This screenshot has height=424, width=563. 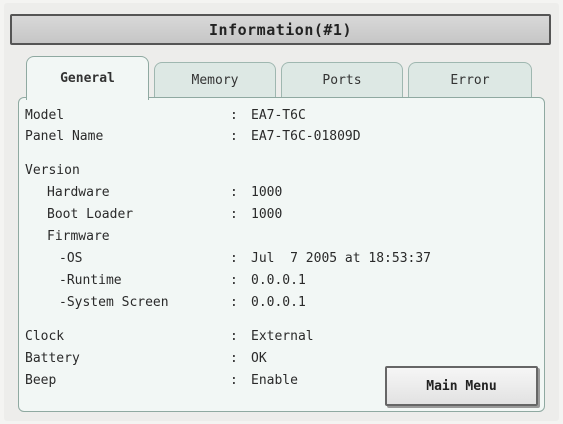 What do you see at coordinates (306, 136) in the screenshot?
I see `panel-name-value: EA7-T6C-01809D` at bounding box center [306, 136].